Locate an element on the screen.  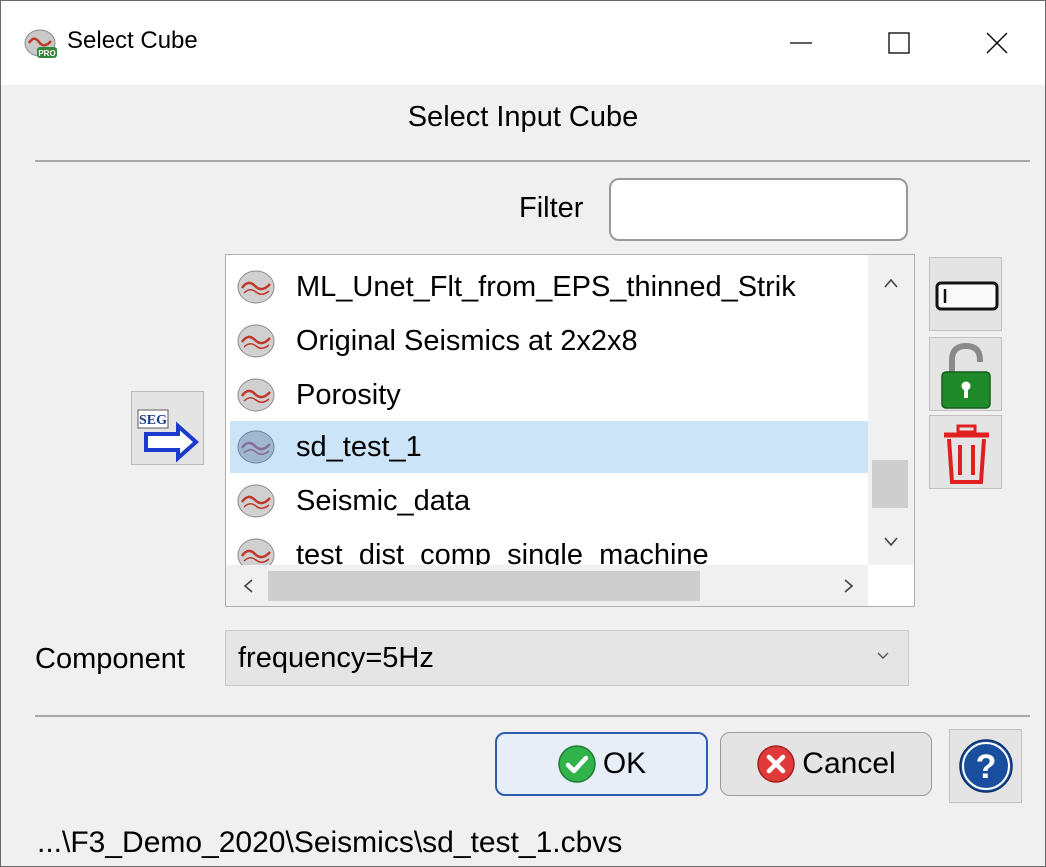
minimize-button is located at coordinates (801, 43).